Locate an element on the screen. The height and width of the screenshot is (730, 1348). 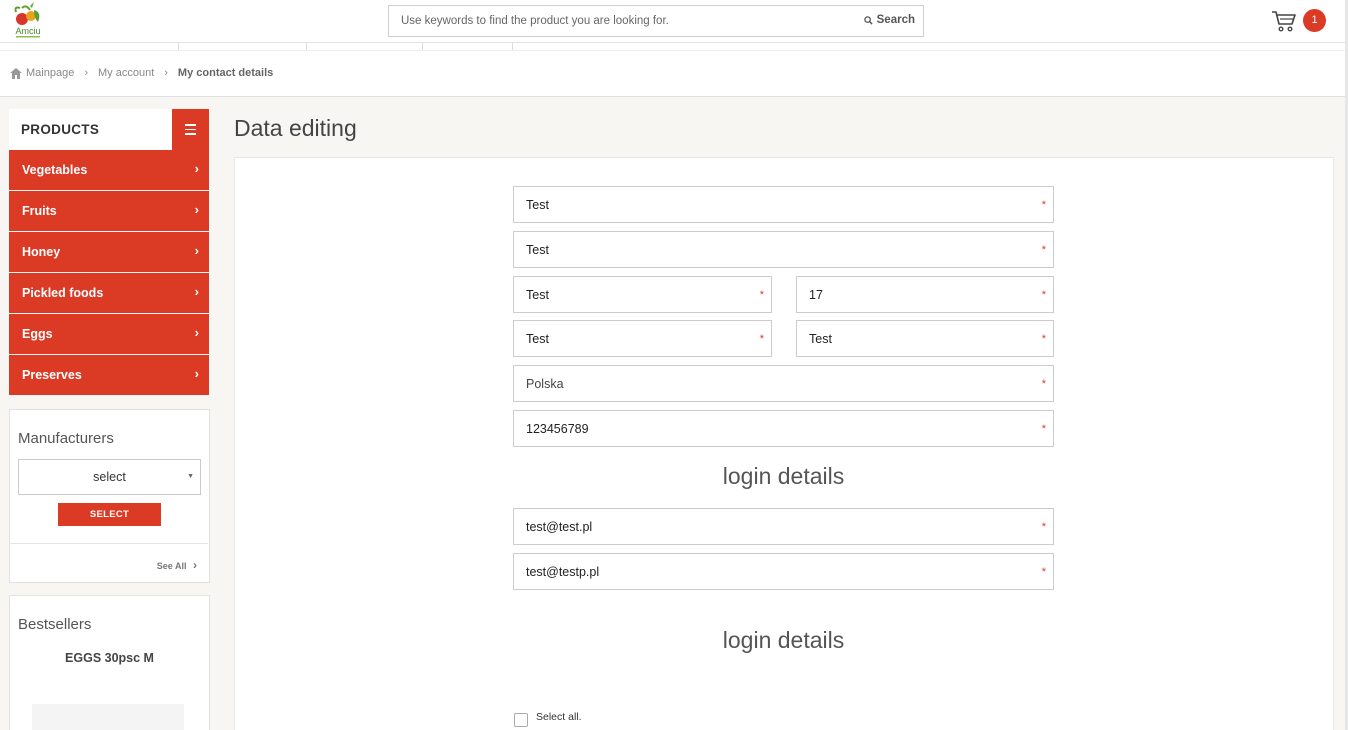
street-input is located at coordinates (642, 294).